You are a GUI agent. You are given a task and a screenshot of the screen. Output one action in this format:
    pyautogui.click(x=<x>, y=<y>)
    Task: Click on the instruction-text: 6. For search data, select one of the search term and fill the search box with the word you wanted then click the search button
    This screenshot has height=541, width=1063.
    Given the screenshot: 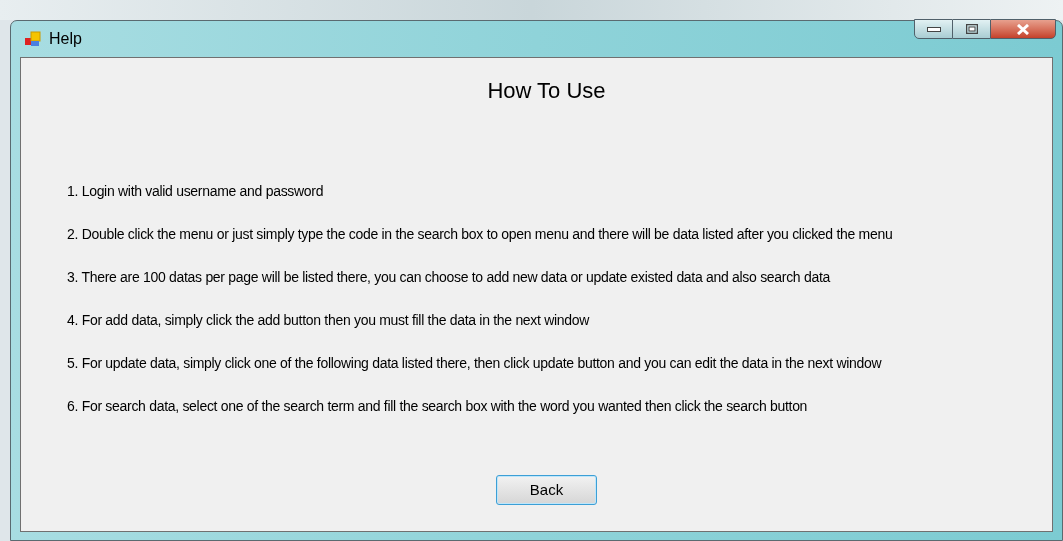 What is the action you would take?
    pyautogui.click(x=438, y=406)
    